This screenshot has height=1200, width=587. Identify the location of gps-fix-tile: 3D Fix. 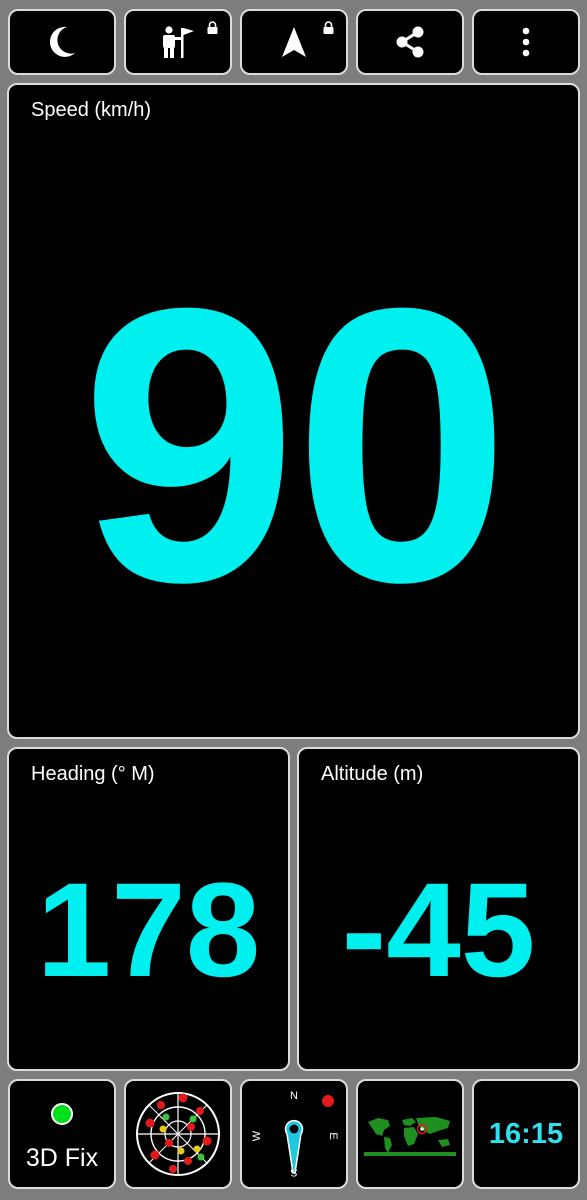
(62, 1134).